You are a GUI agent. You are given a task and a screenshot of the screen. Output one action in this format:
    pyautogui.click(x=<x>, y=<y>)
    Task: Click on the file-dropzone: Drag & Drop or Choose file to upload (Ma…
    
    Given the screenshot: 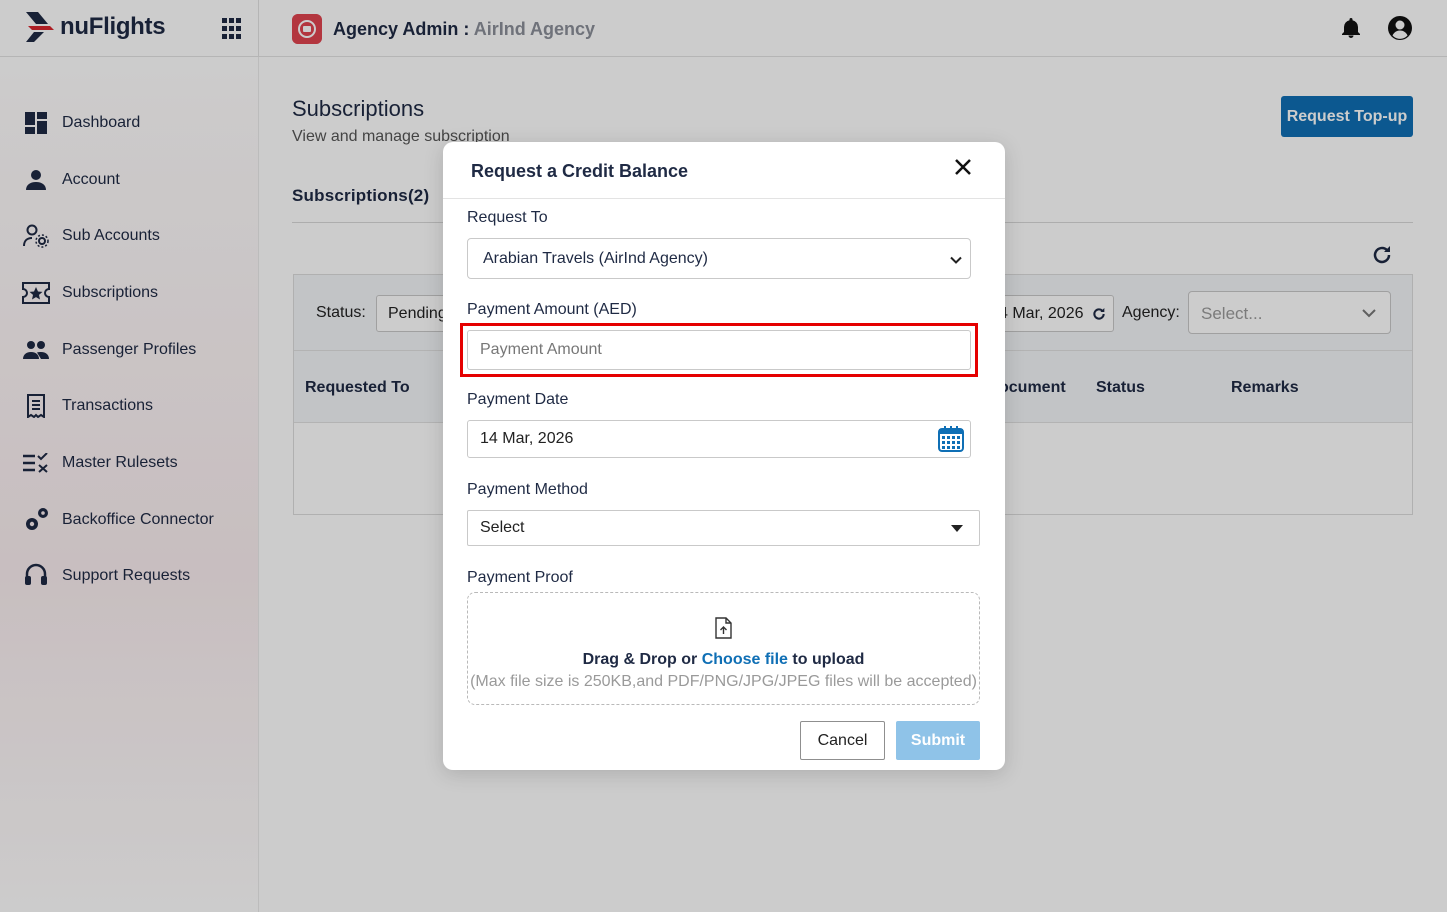 What is the action you would take?
    pyautogui.click(x=723, y=648)
    